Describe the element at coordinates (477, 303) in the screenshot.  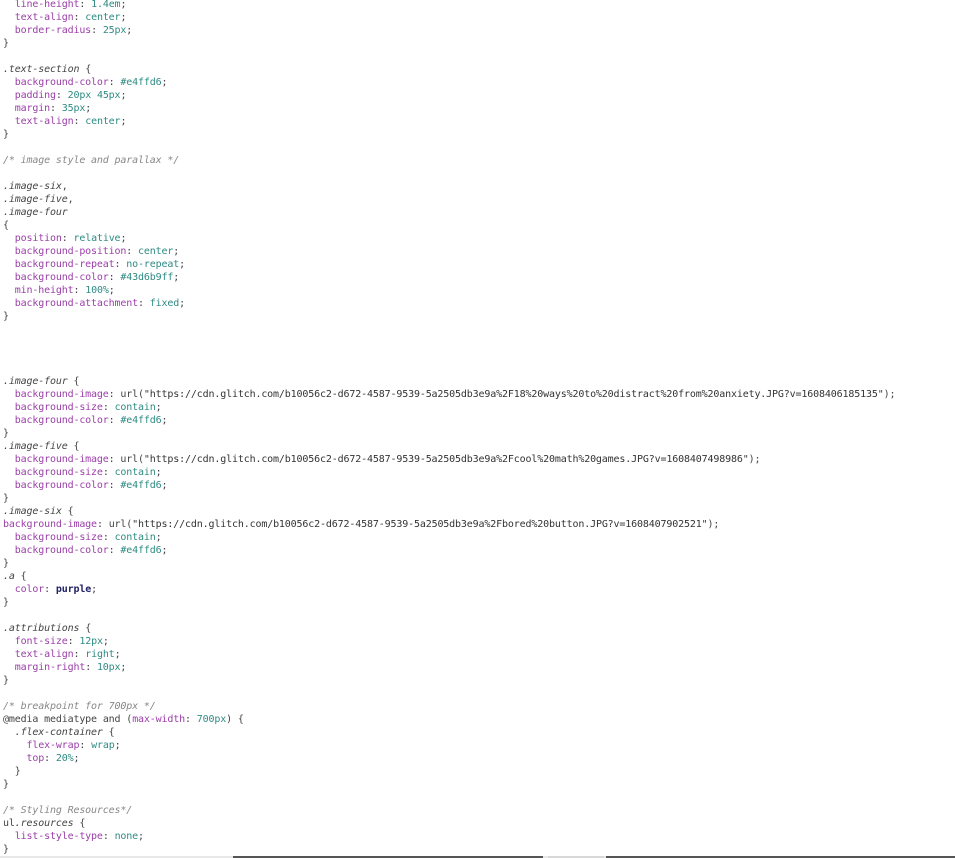
I see `code-line: background-attachment: fixed;` at that location.